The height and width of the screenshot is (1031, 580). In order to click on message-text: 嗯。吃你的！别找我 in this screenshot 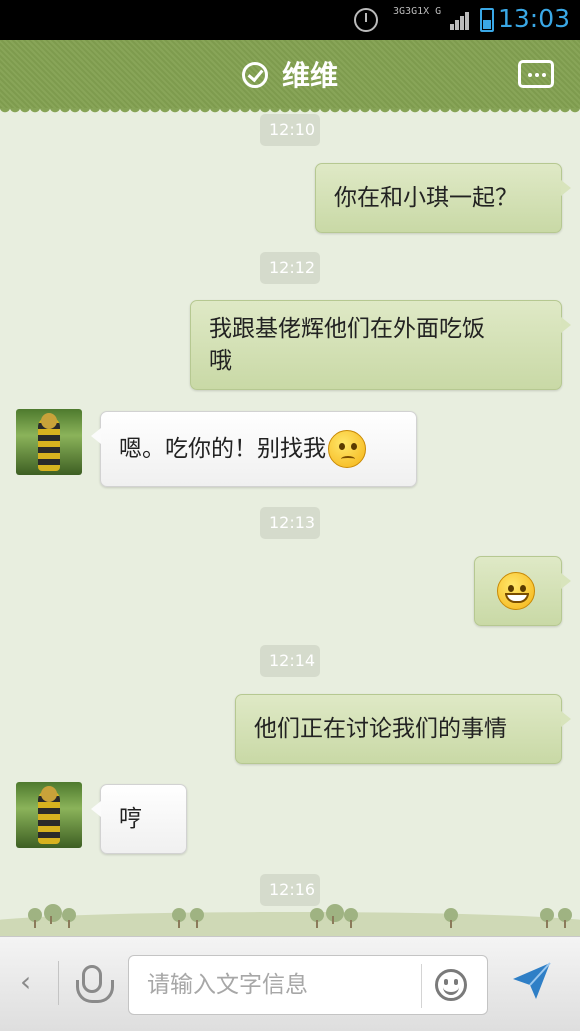, I will do `click(222, 449)`.